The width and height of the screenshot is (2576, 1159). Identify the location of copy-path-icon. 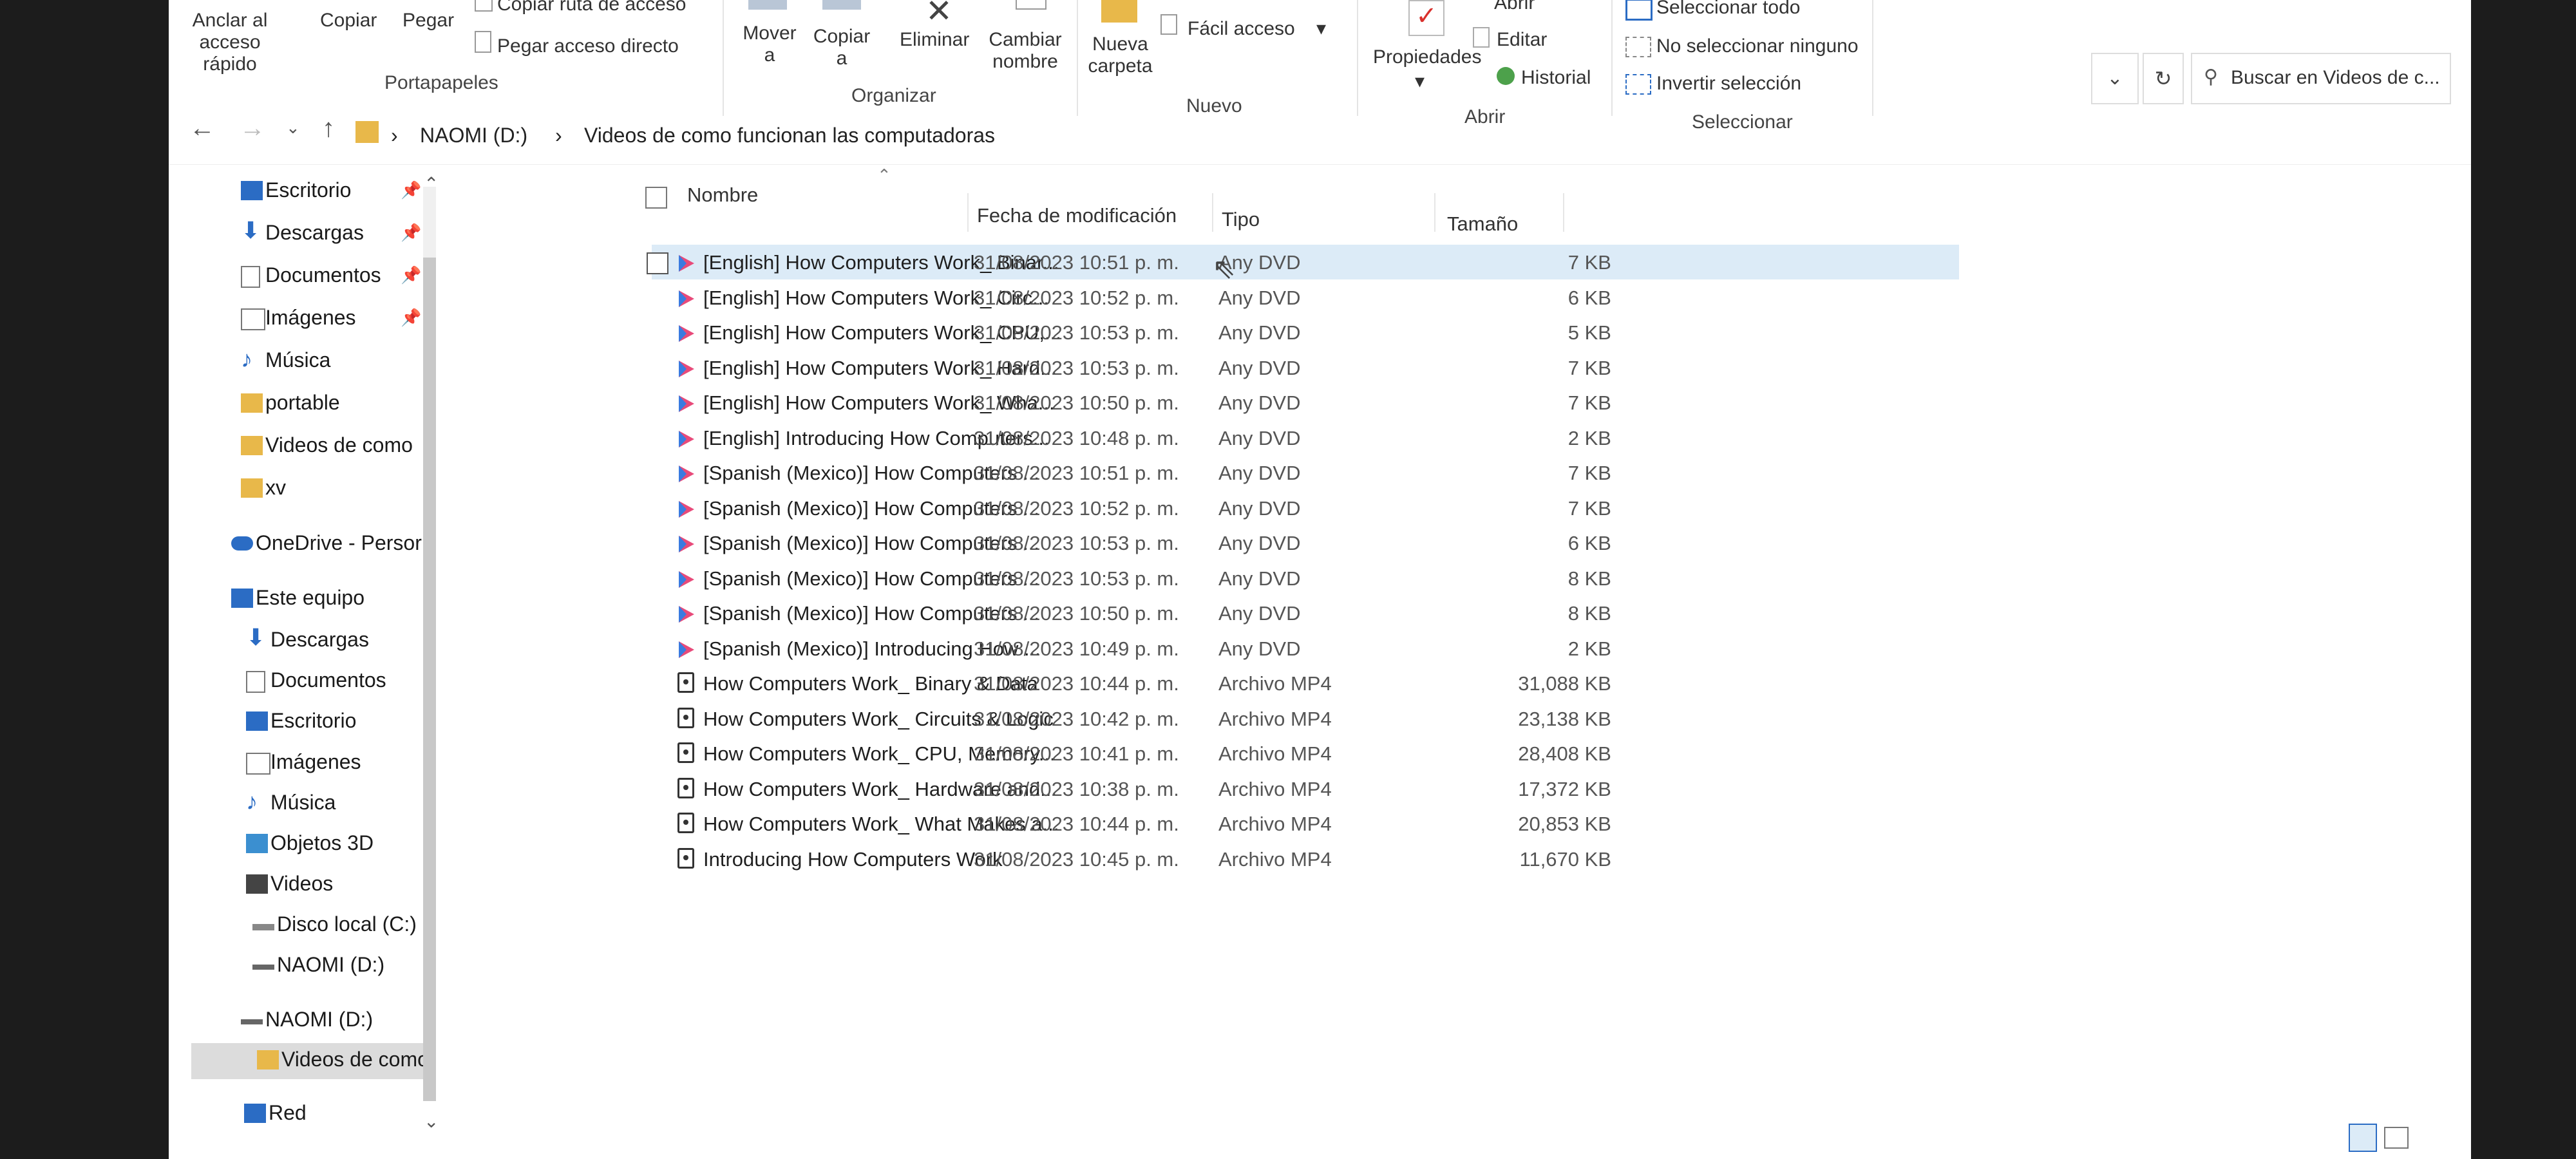
(484, 6).